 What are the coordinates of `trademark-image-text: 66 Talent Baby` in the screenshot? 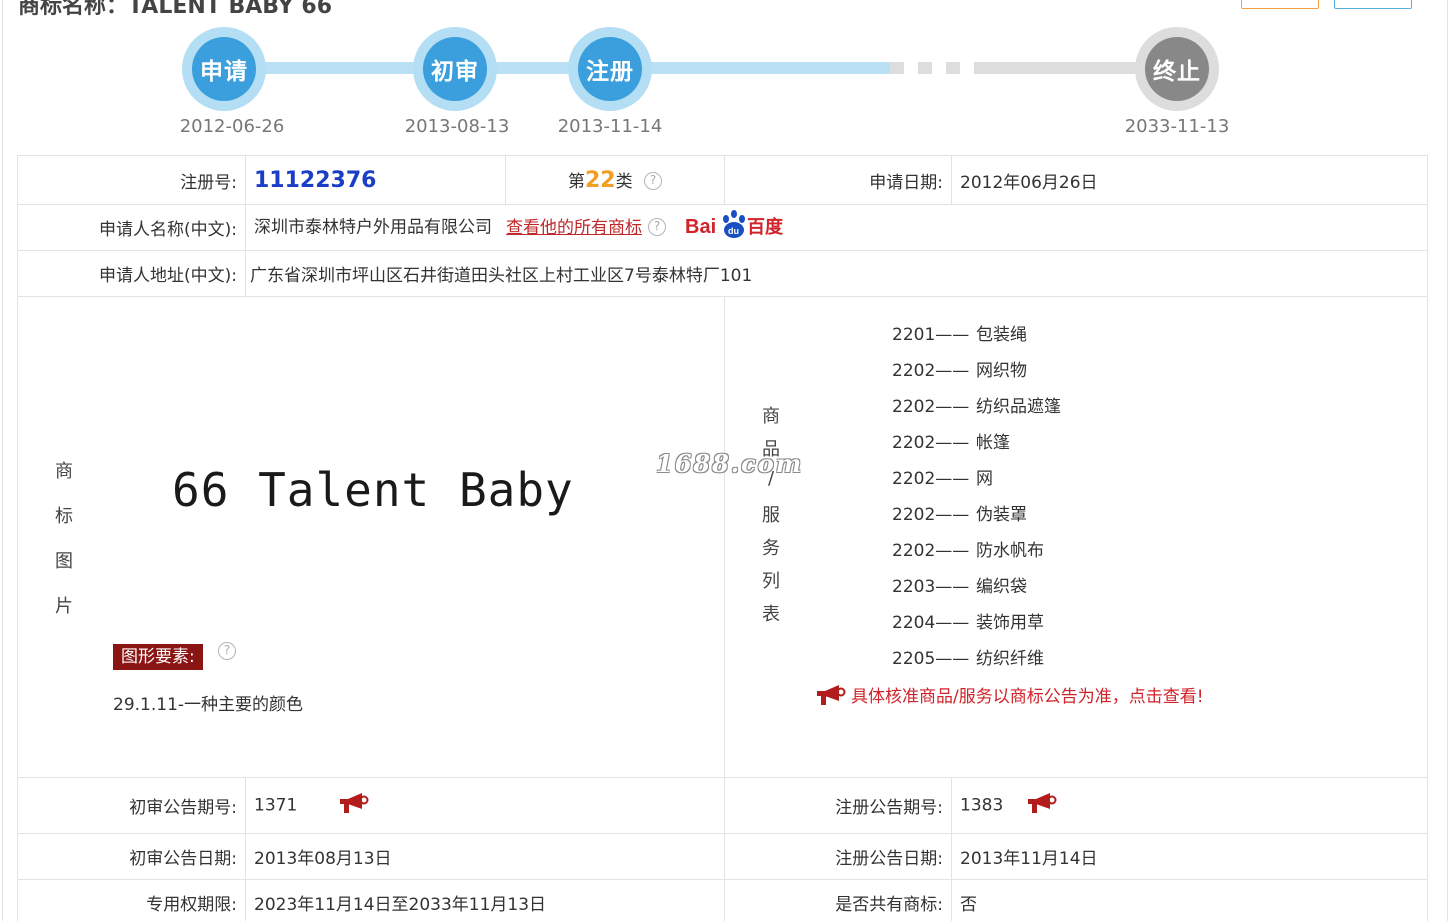 It's located at (373, 490).